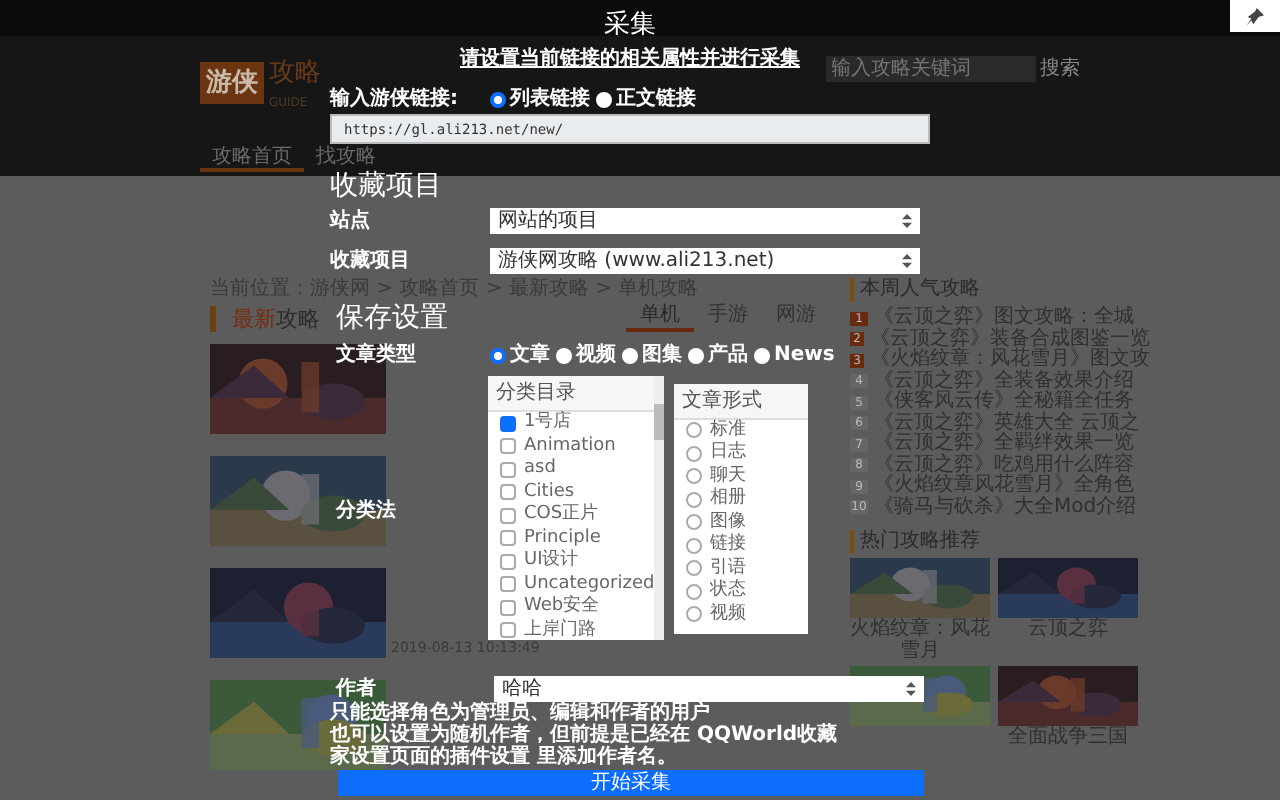 The width and height of the screenshot is (1280, 800). What do you see at coordinates (741, 476) in the screenshot?
I see `format-radio: 聊天` at bounding box center [741, 476].